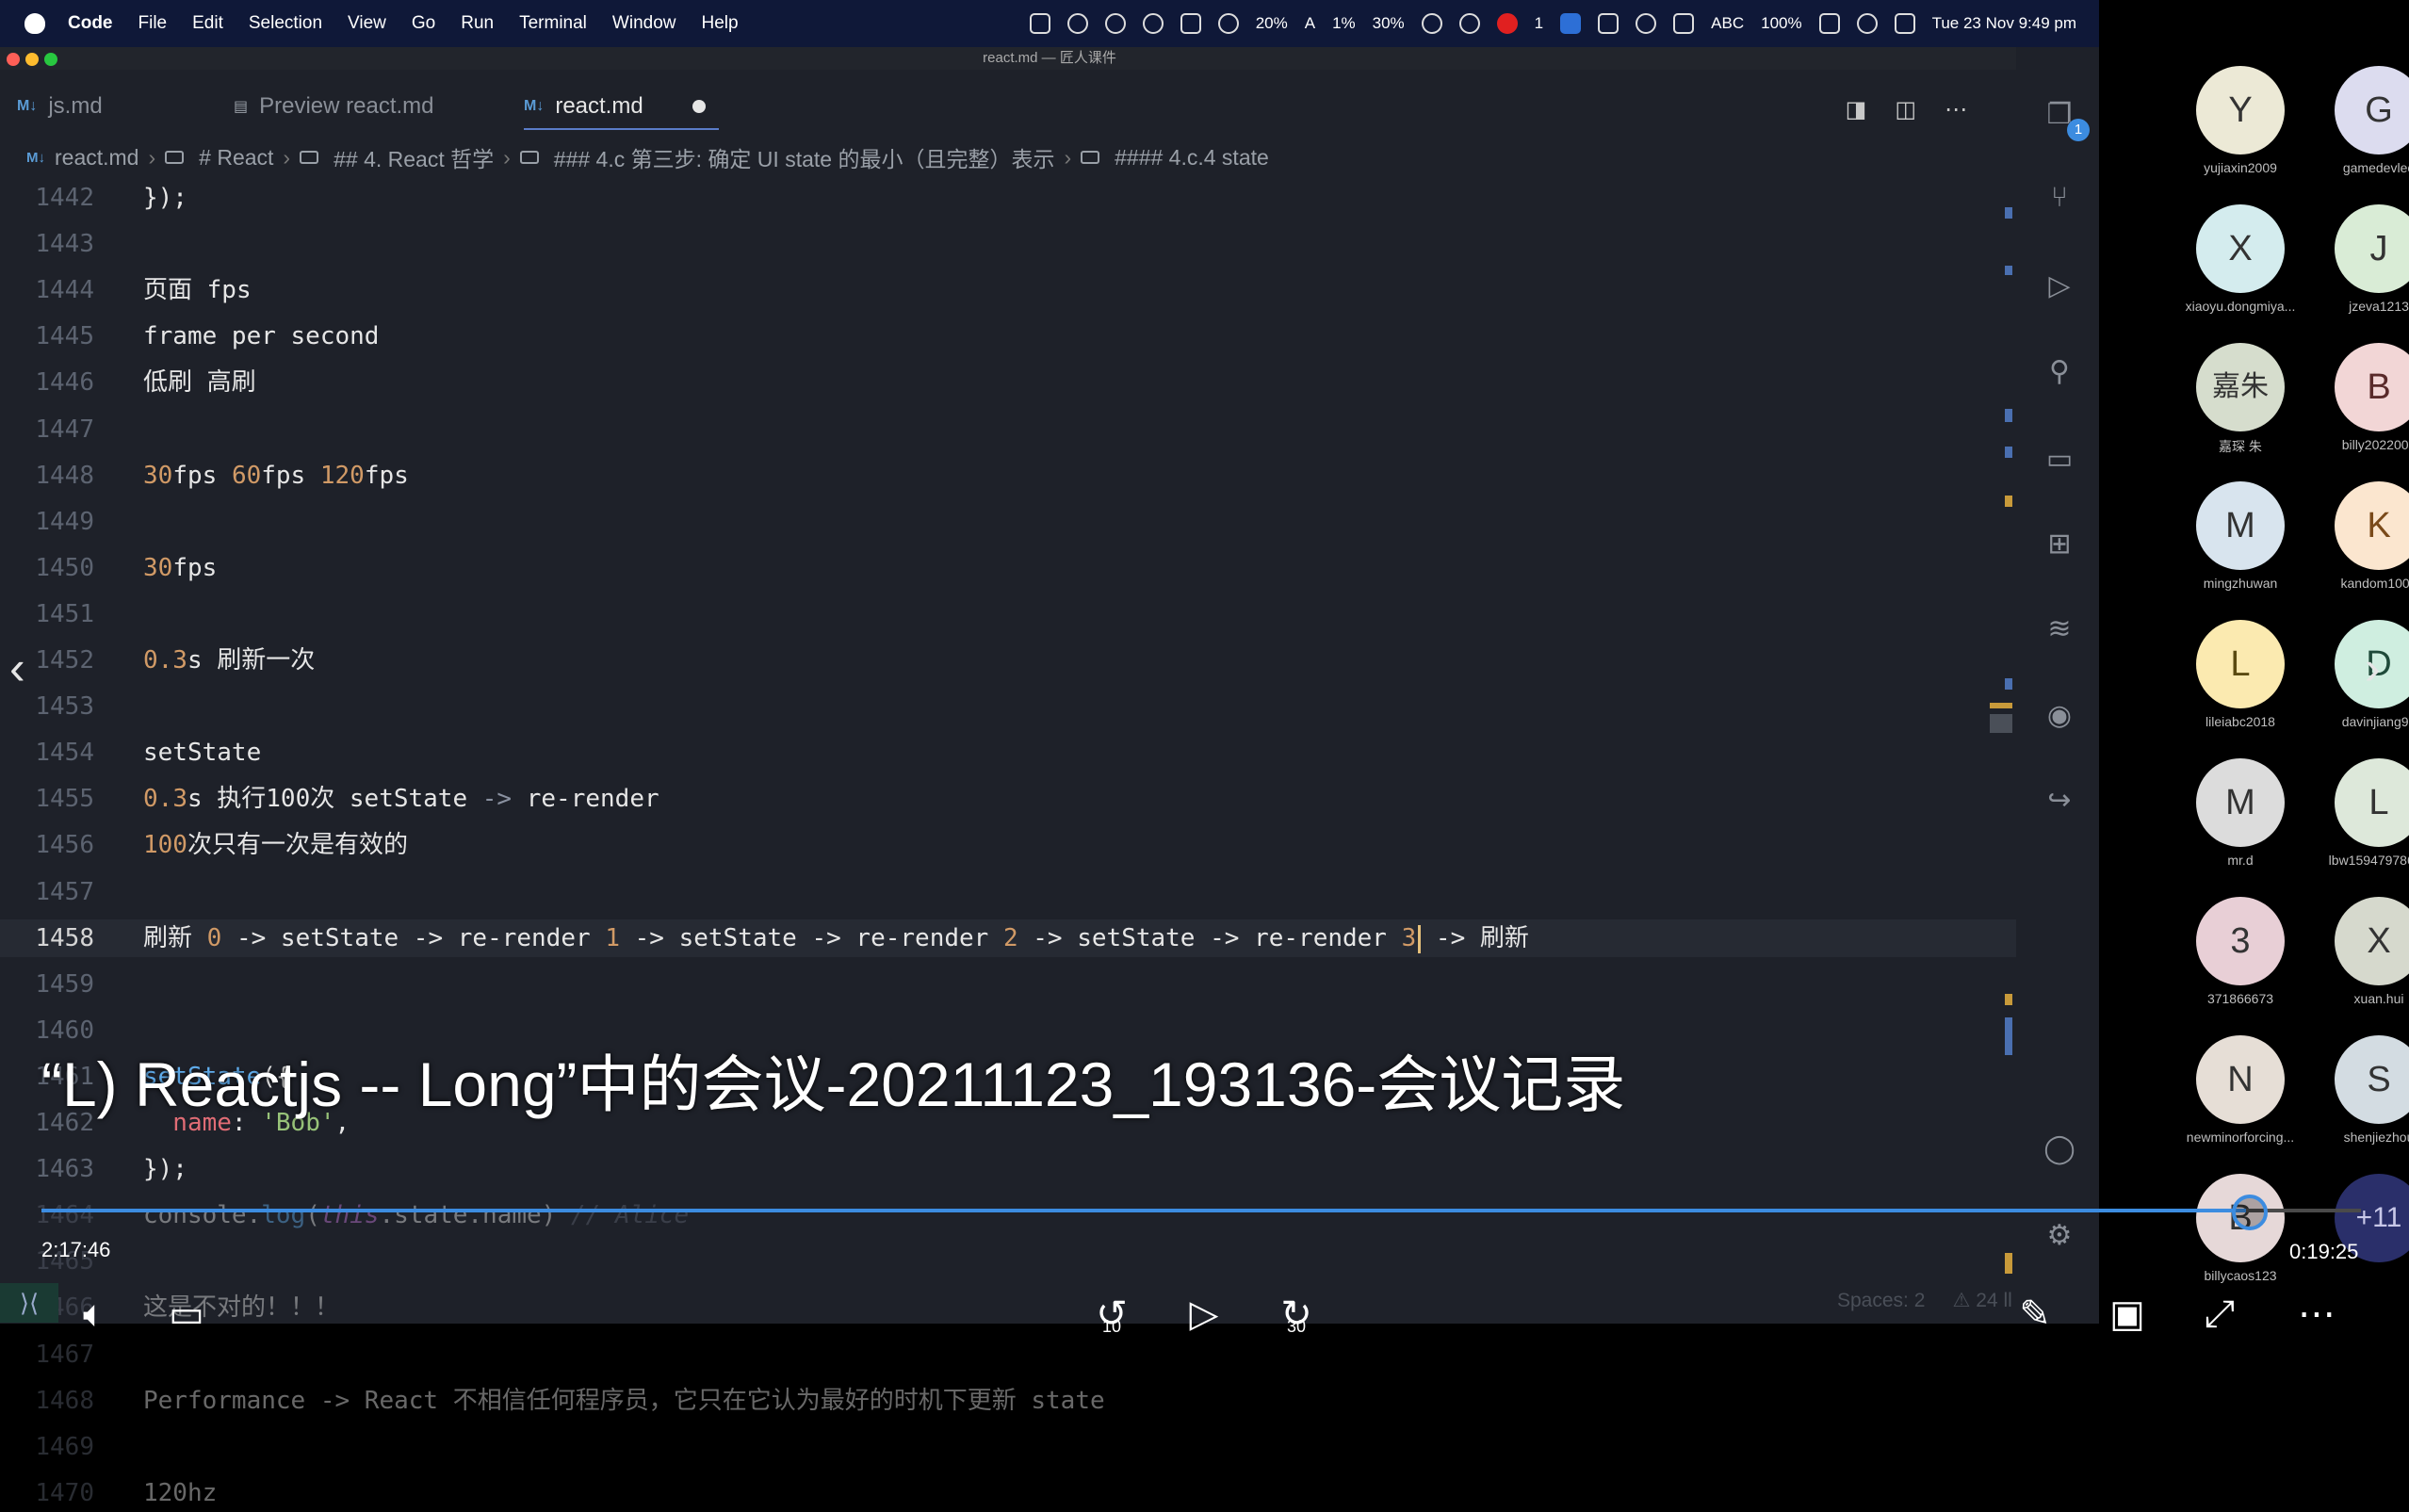 This screenshot has height=1512, width=2409. What do you see at coordinates (2059, 372) in the screenshot?
I see `search-icon: ⚲` at bounding box center [2059, 372].